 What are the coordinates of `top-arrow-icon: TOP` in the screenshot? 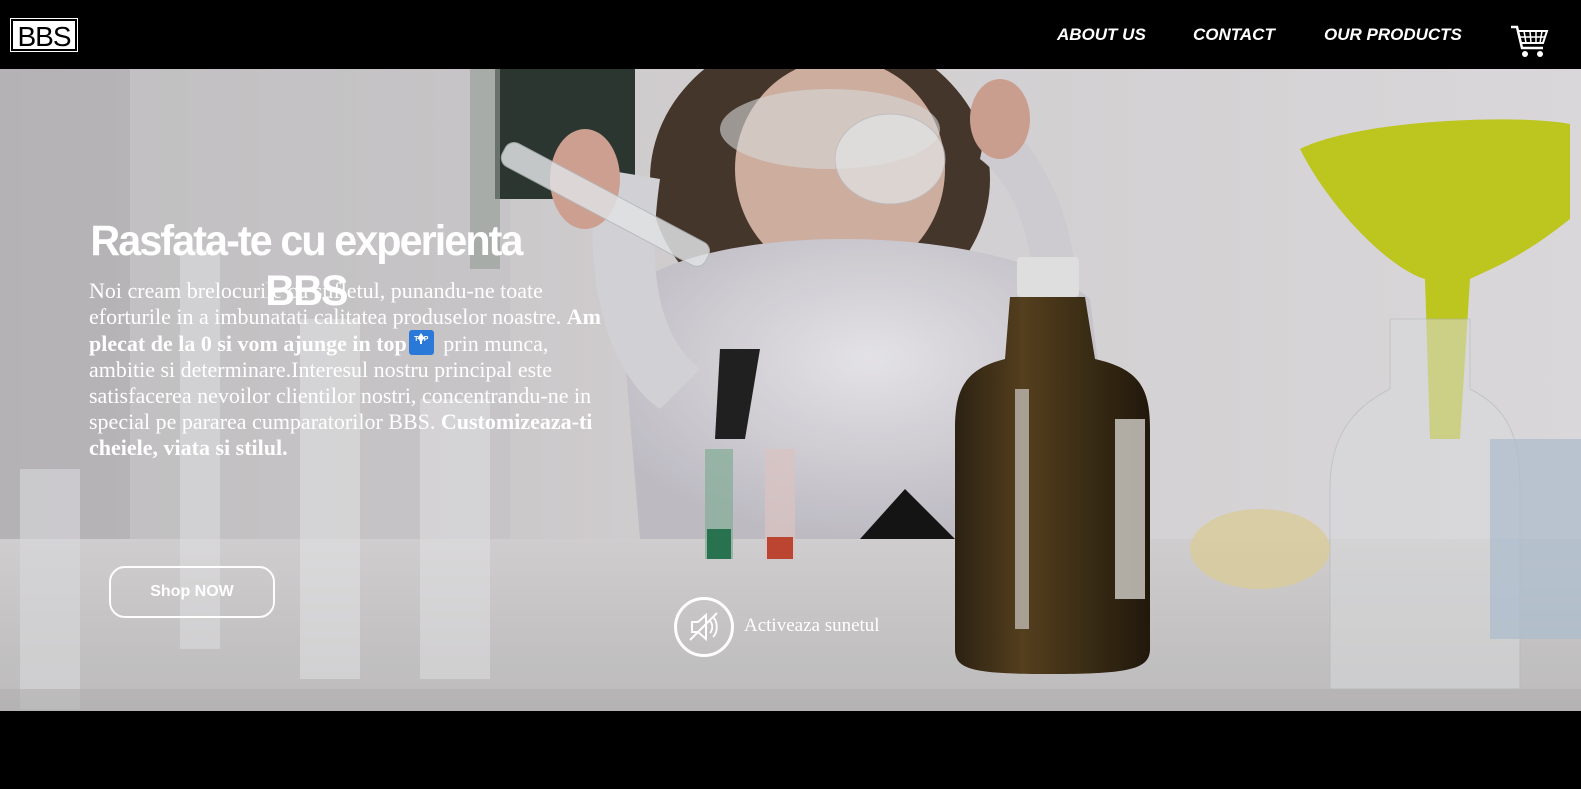 It's located at (421, 342).